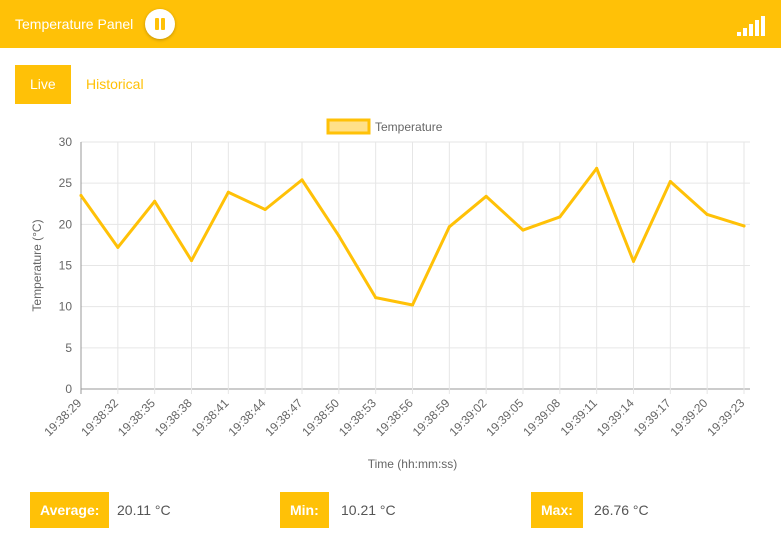 Image resolution: width=781 pixels, height=541 pixels. I want to click on x-tick-label: 19:39:23, so click(725, 417).